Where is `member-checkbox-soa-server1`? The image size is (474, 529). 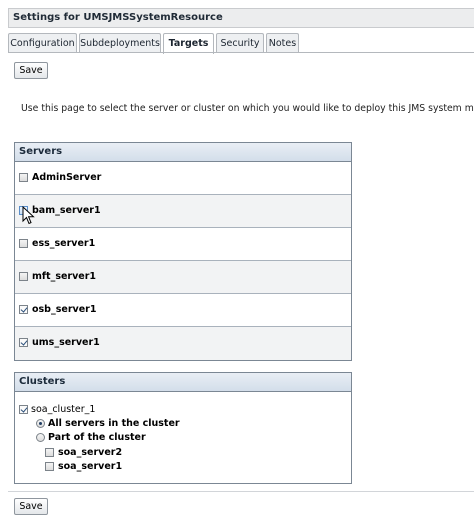
member-checkbox-soa-server1 is located at coordinates (49, 466).